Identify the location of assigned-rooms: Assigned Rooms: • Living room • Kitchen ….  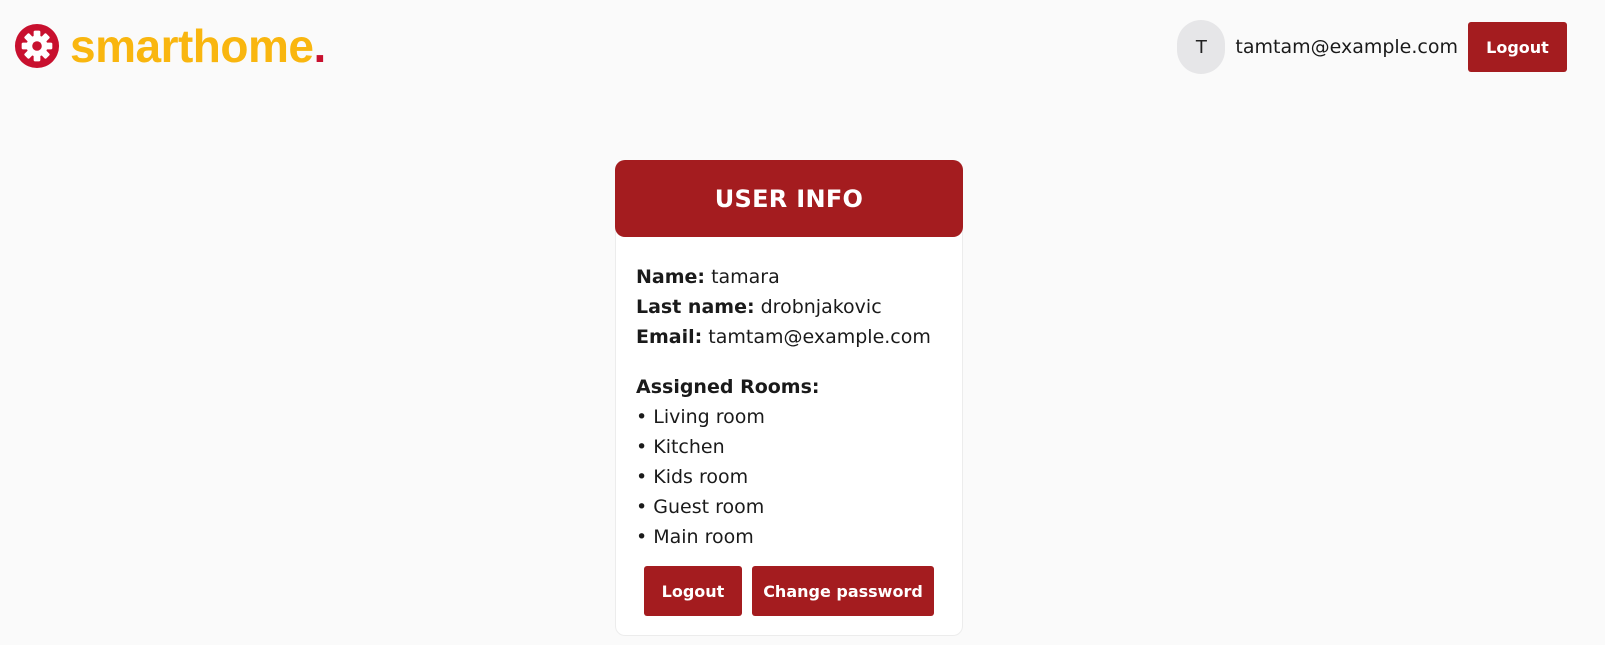
(789, 462).